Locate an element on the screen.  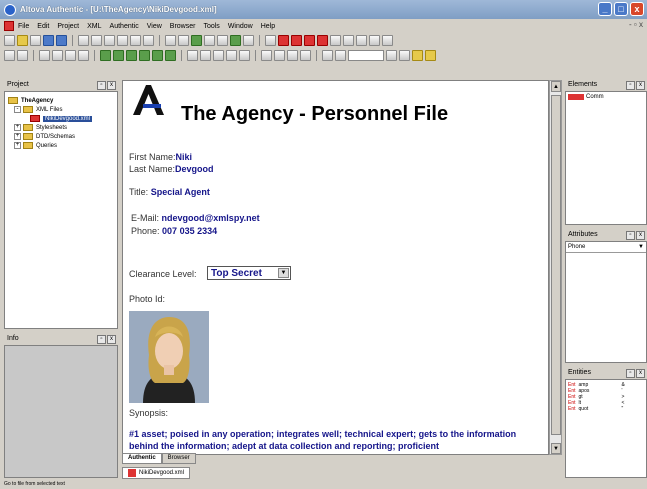
window-icon is located at coordinates (270, 40).